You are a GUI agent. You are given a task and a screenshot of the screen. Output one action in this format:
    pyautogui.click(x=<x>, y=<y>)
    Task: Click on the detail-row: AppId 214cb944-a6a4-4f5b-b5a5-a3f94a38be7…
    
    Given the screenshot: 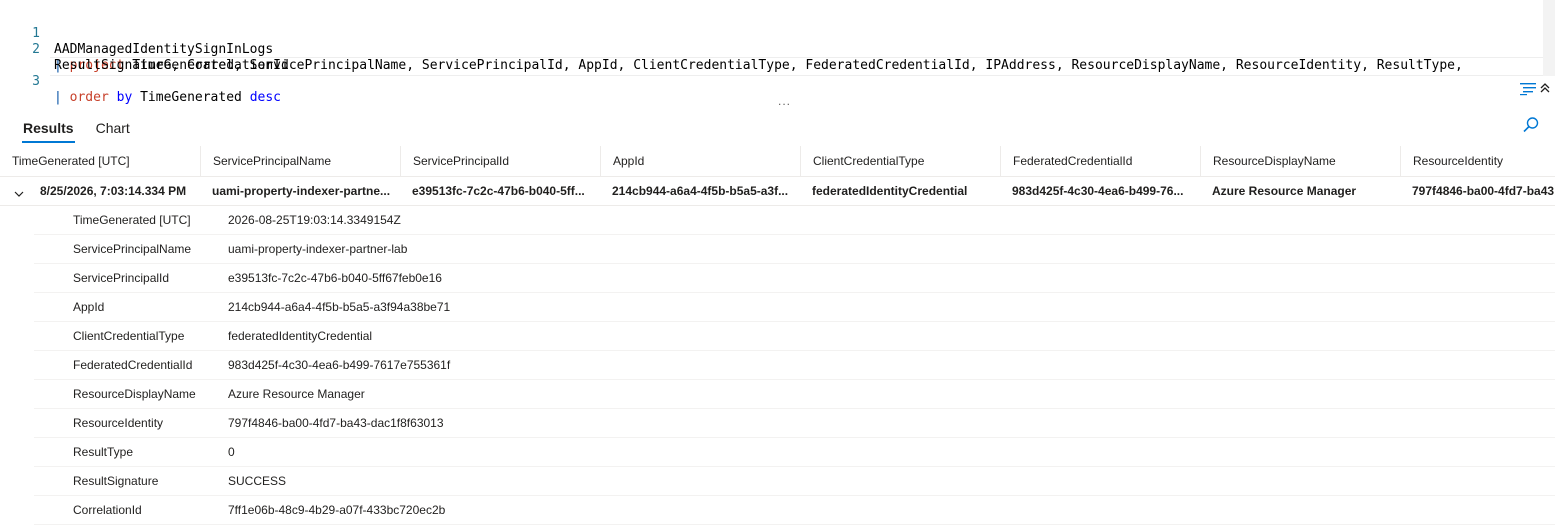 What is the action you would take?
    pyautogui.click(x=794, y=307)
    